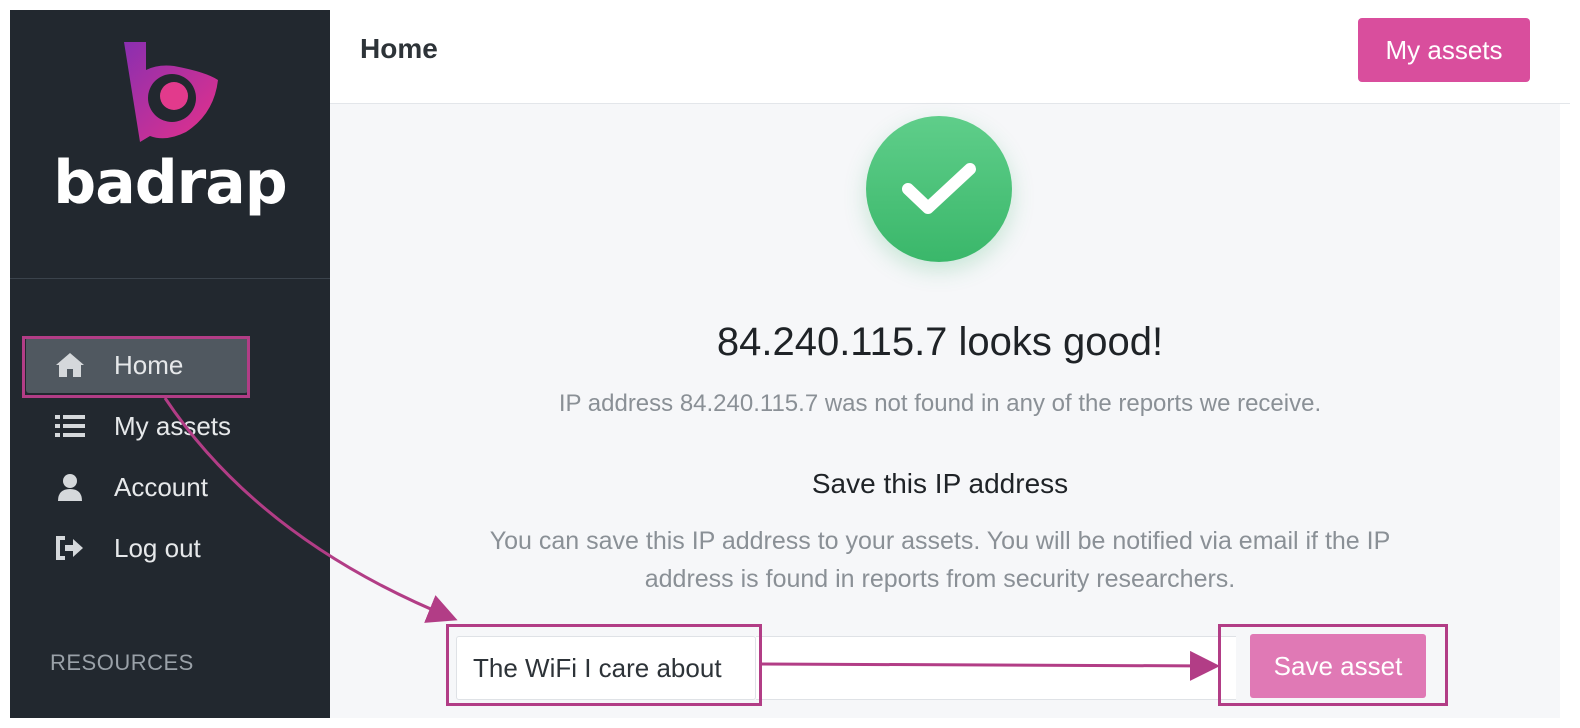  Describe the element at coordinates (157, 547) in the screenshot. I see `sidebar-item-label: Log out` at that location.